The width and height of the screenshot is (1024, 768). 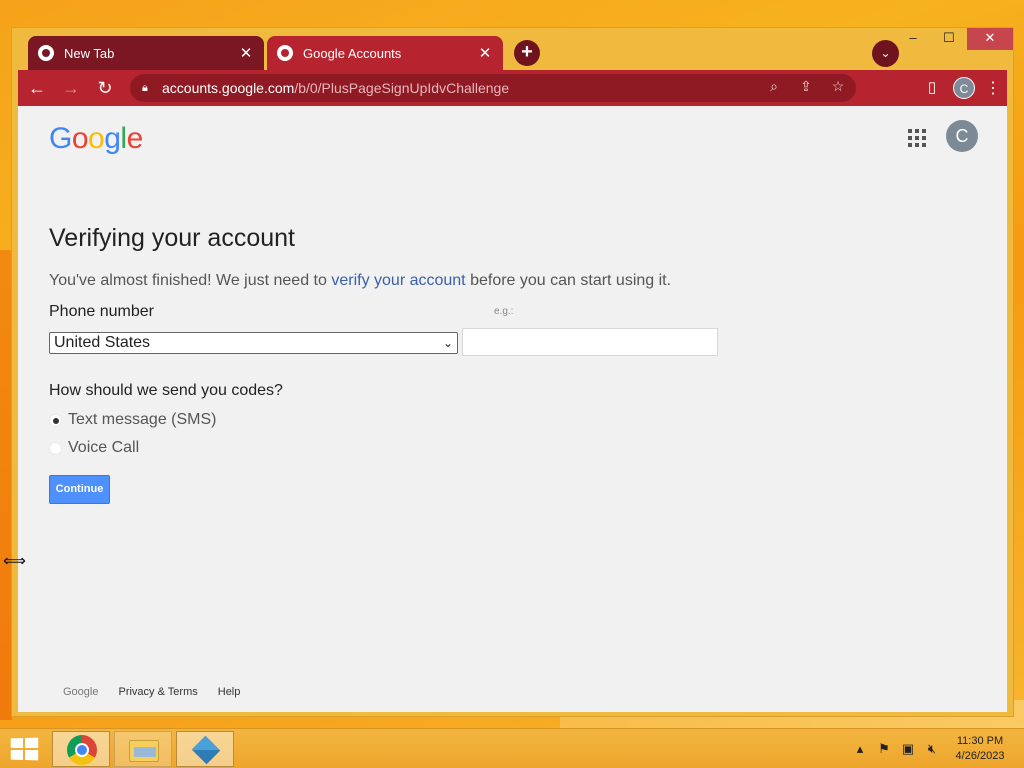 What do you see at coordinates (504, 311) in the screenshot?
I see `example-hint: e.g.:` at bounding box center [504, 311].